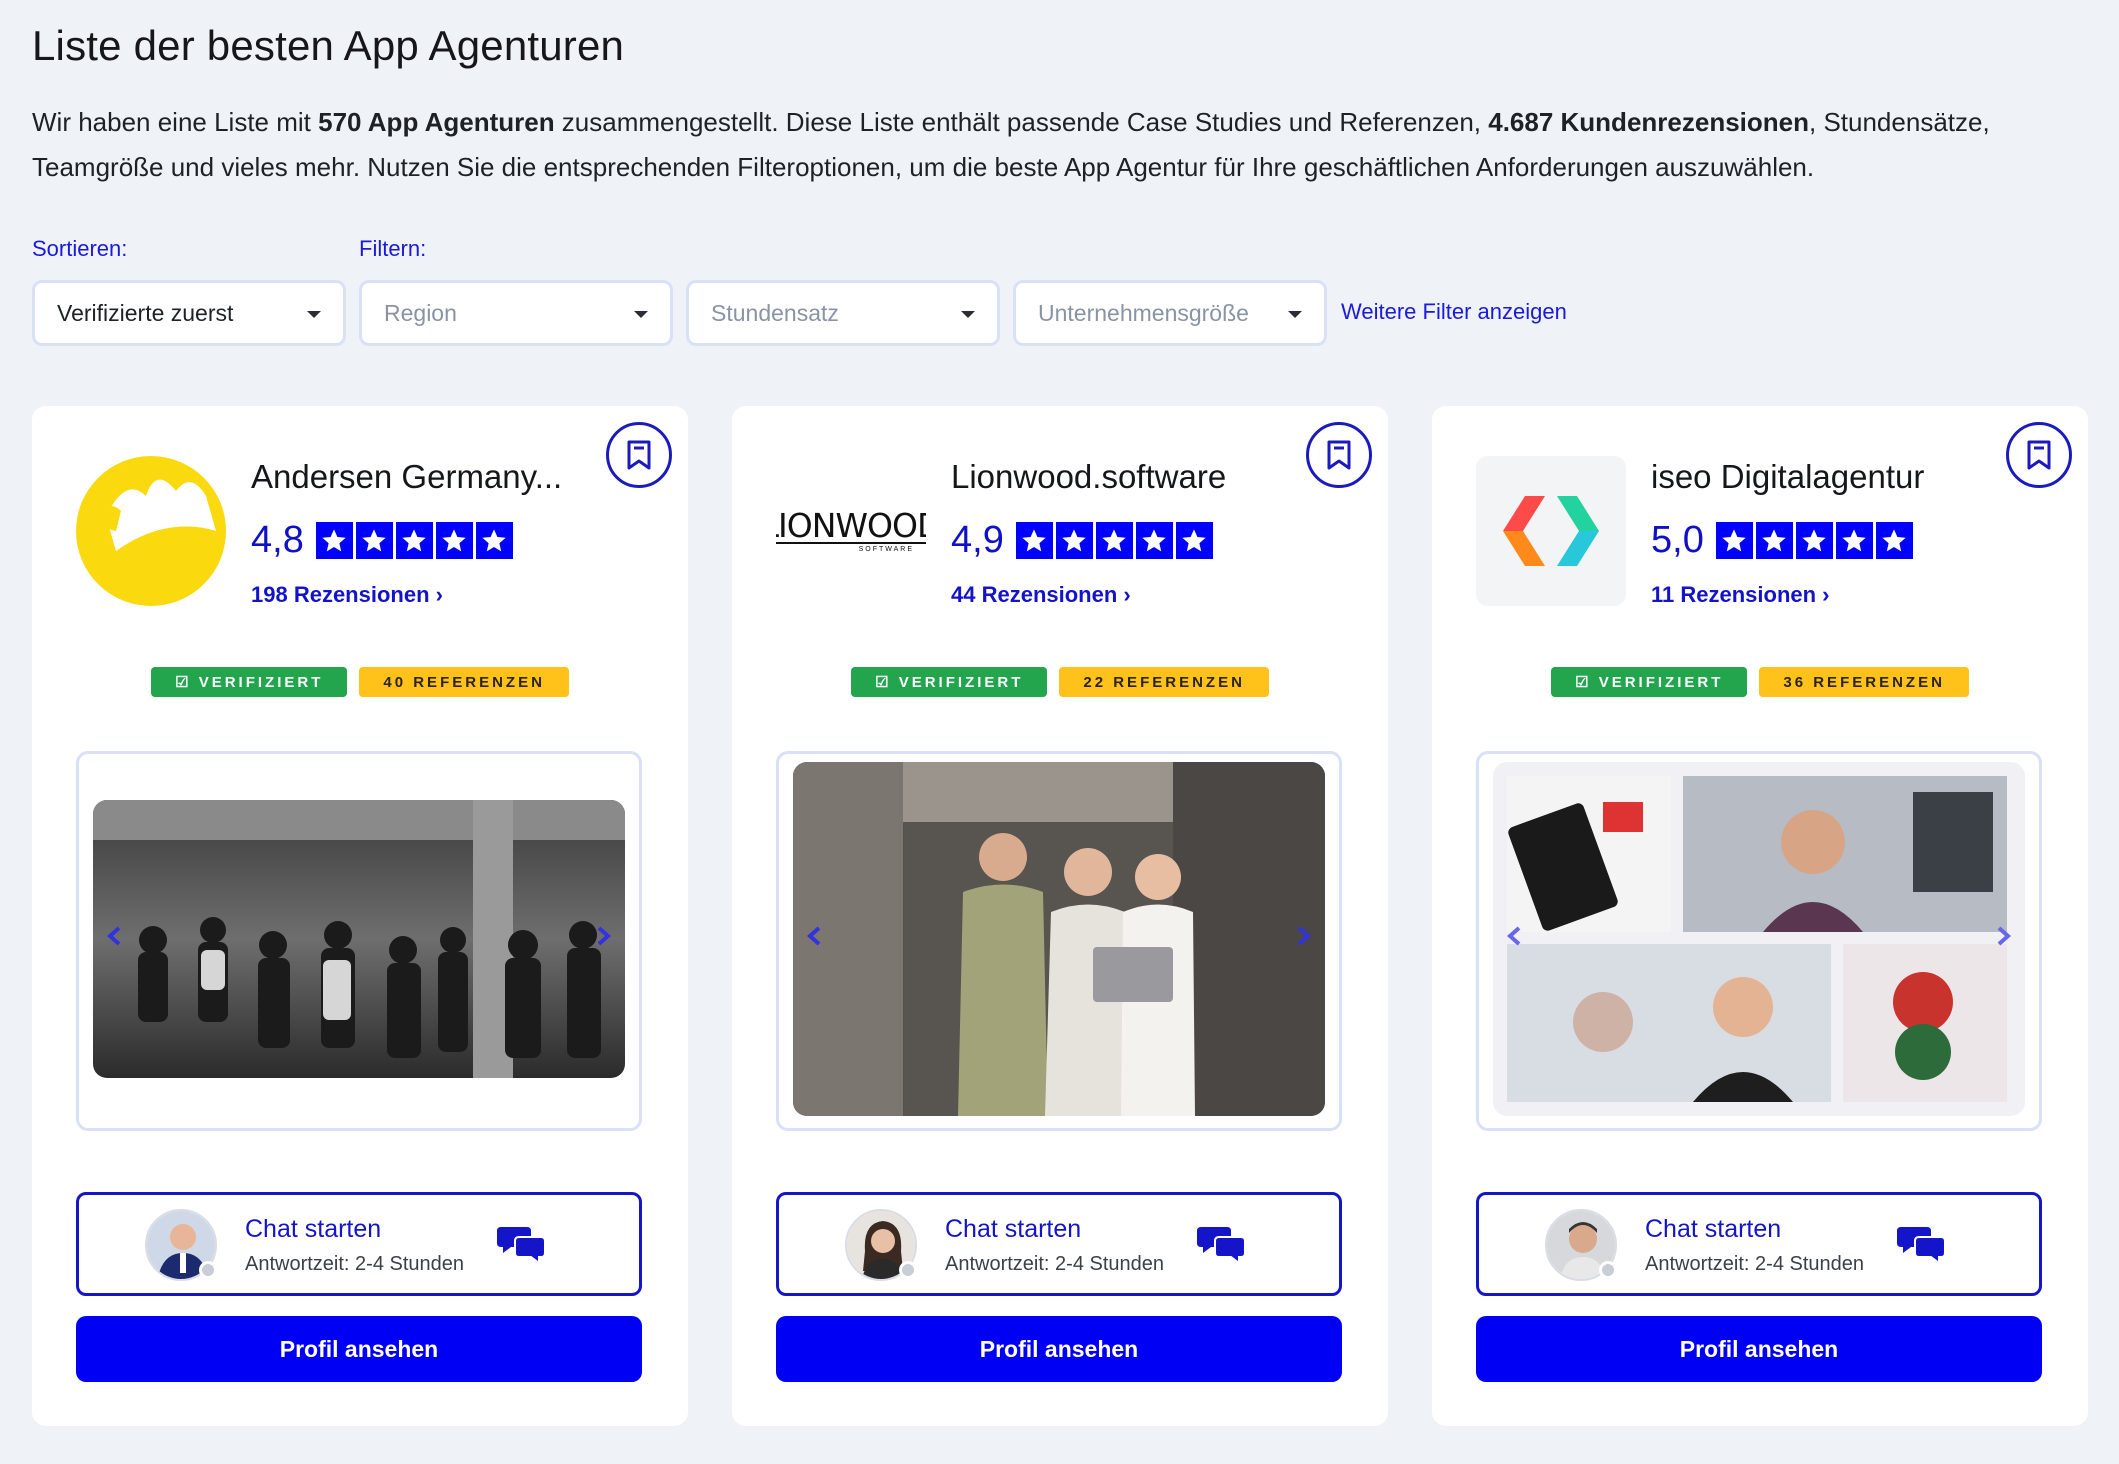 Image resolution: width=2119 pixels, height=1464 pixels. Describe the element at coordinates (851, 526) in the screenshot. I see `logo-wordmark: LIONWOOD` at that location.